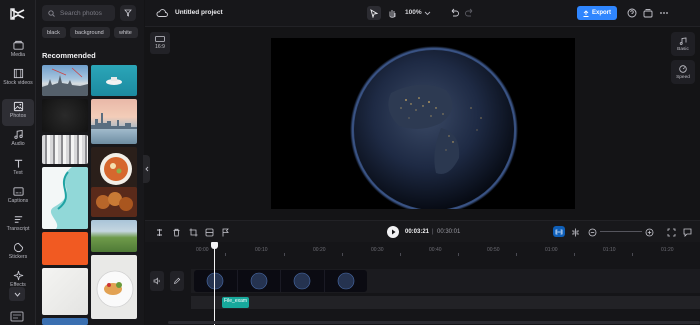 The width and height of the screenshot is (700, 325). Describe the element at coordinates (214, 245) in the screenshot. I see `playhead-handle` at that location.